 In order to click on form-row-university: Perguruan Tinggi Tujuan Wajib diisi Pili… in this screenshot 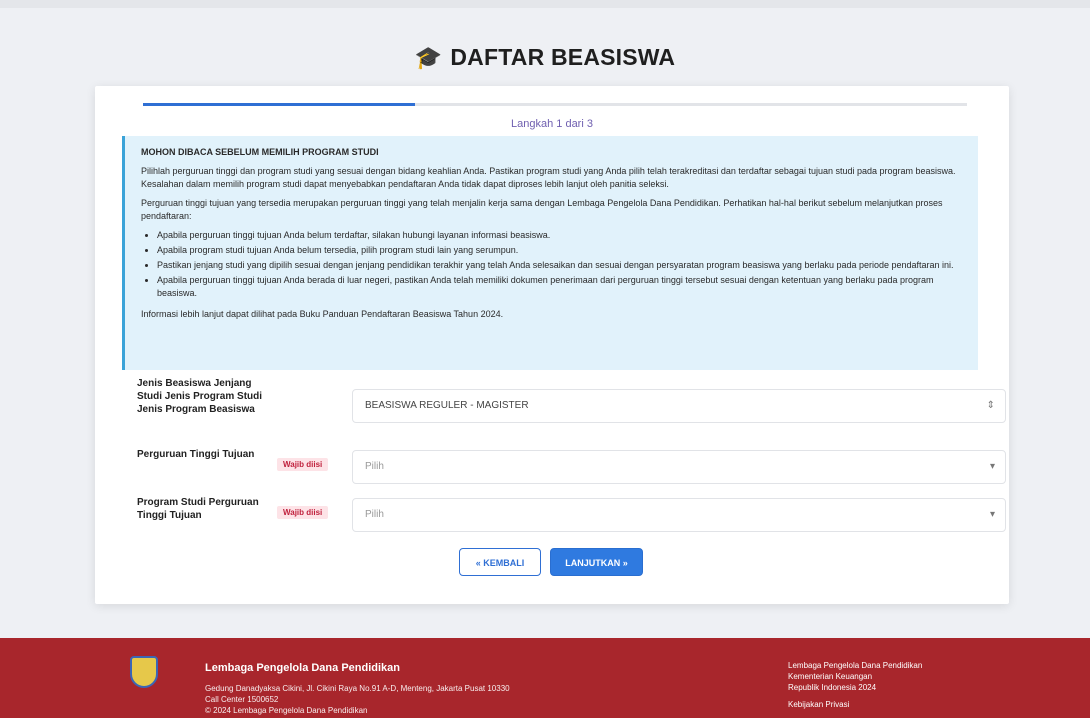, I will do `click(571, 468)`.